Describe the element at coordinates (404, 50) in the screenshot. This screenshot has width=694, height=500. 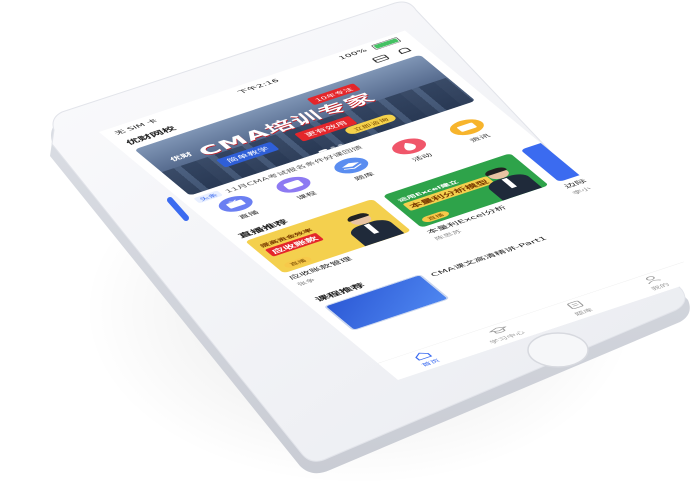
I see `bell-icon` at that location.